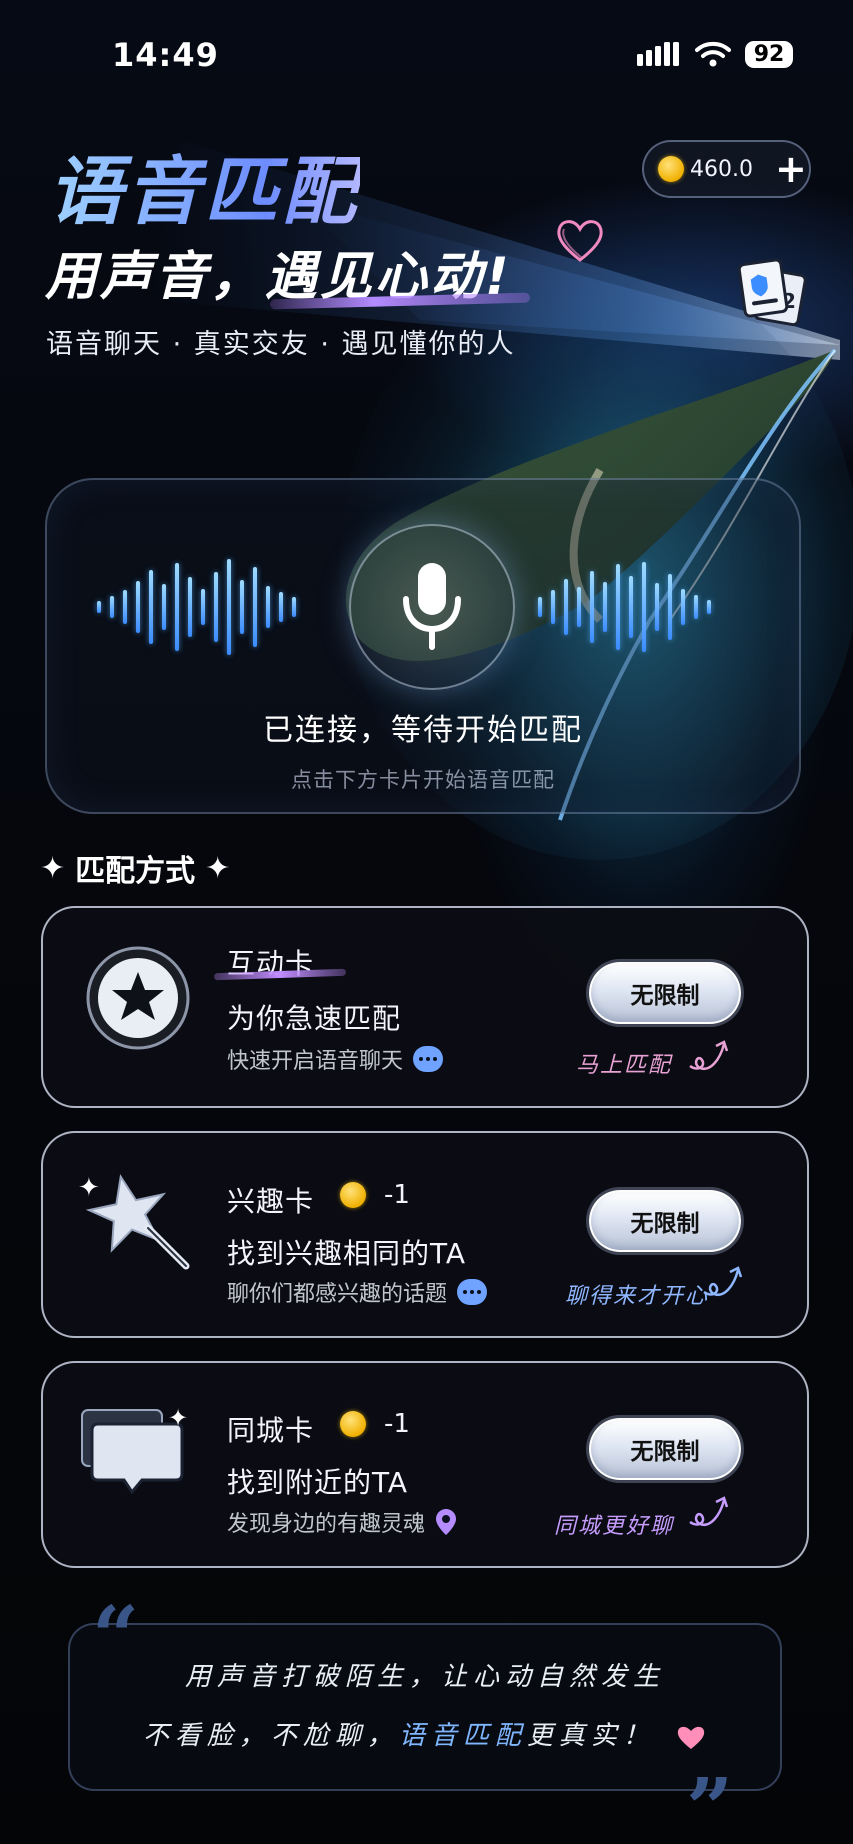 The image size is (853, 1844). Describe the element at coordinates (134, 1221) in the screenshot. I see `magic-star-icon: ✦` at that location.